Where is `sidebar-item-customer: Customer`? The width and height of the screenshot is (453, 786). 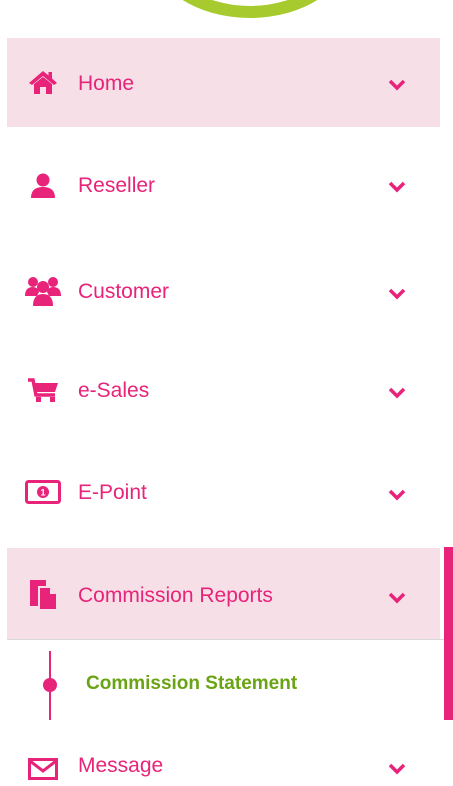 sidebar-item-customer: Customer is located at coordinates (223, 292).